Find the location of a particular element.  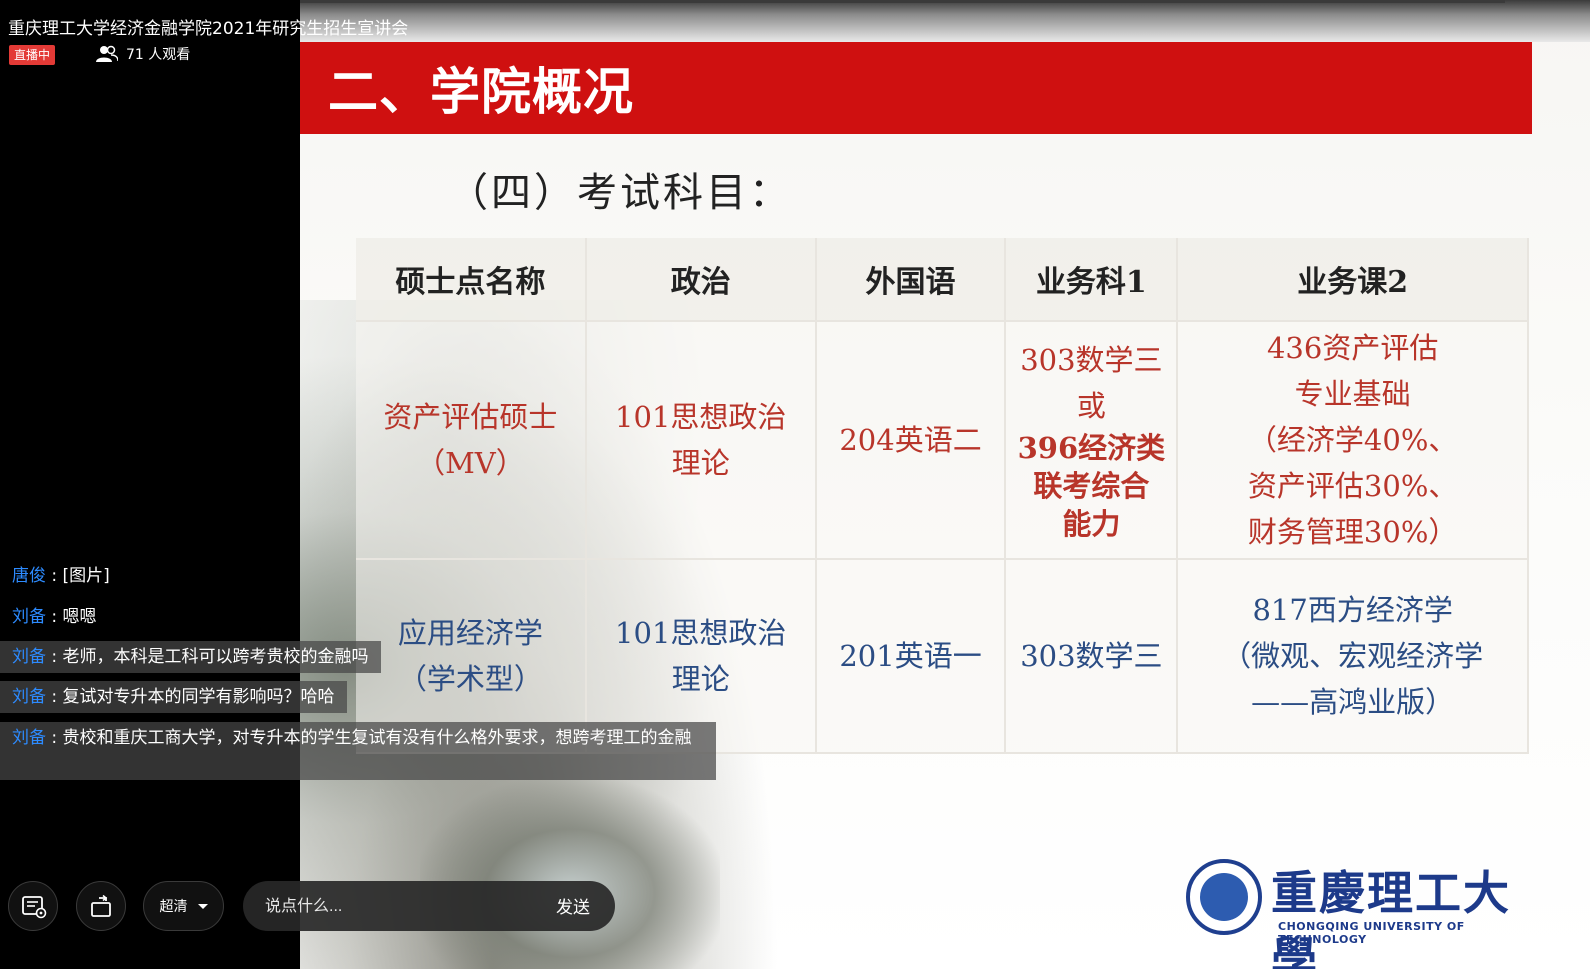

cell-course-1: 303数学三 is located at coordinates (1092, 656).